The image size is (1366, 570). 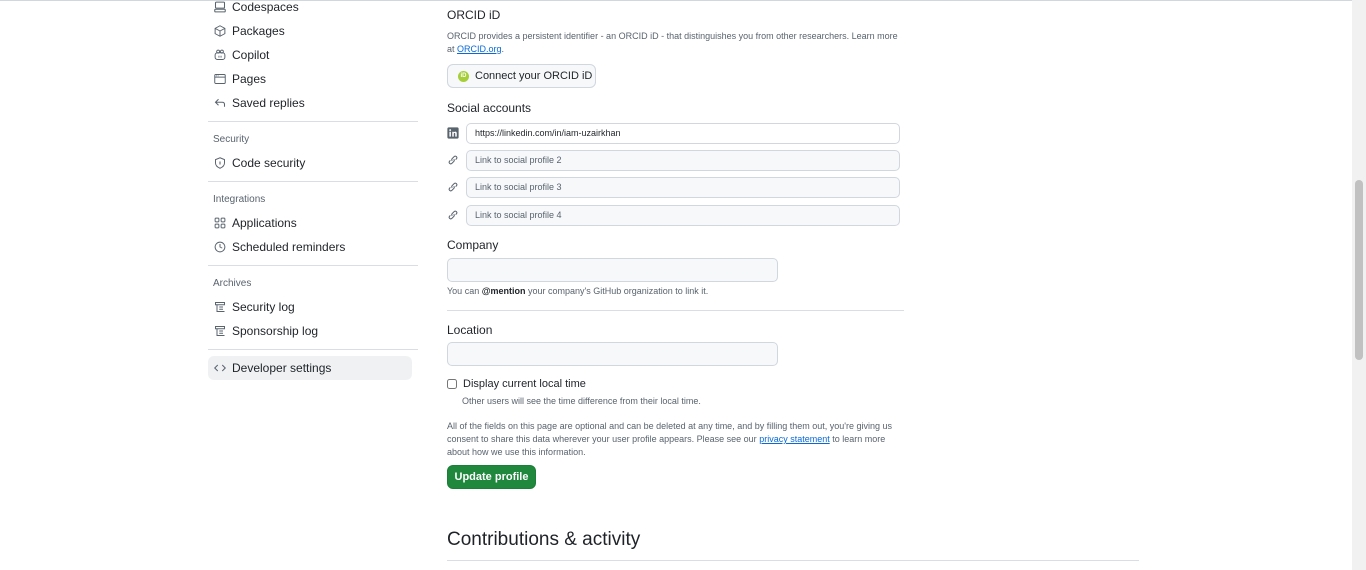 I want to click on sidebar-item-sponsorship-log: Sponsorship log, so click(x=310, y=331).